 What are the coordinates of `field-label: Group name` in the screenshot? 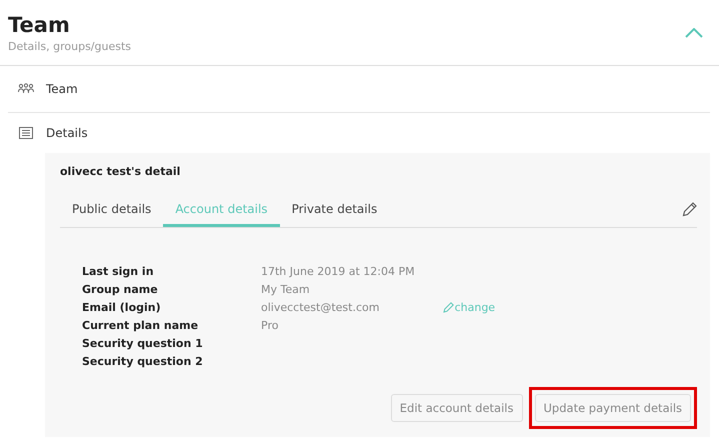 It's located at (120, 289).